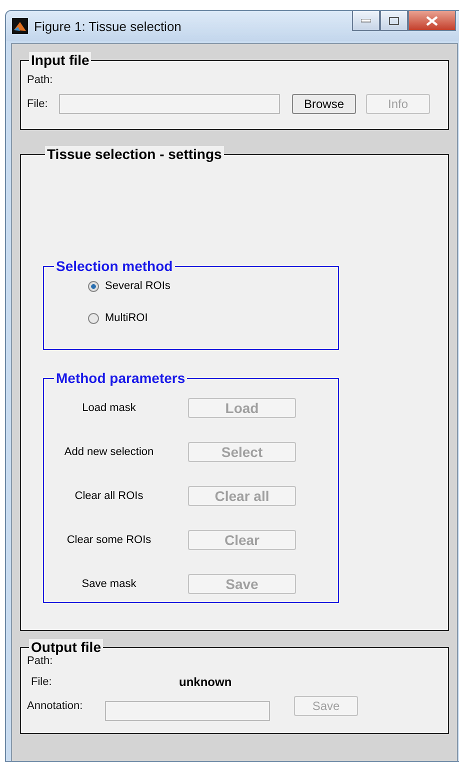 This screenshot has width=459, height=762. I want to click on app-icon, so click(20, 26).